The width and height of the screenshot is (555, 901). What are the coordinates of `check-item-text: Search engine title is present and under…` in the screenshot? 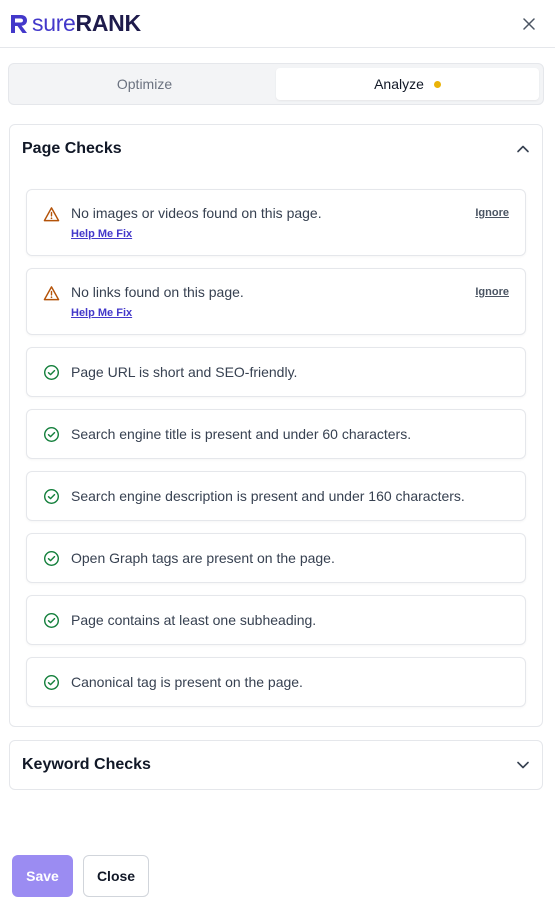 It's located at (241, 434).